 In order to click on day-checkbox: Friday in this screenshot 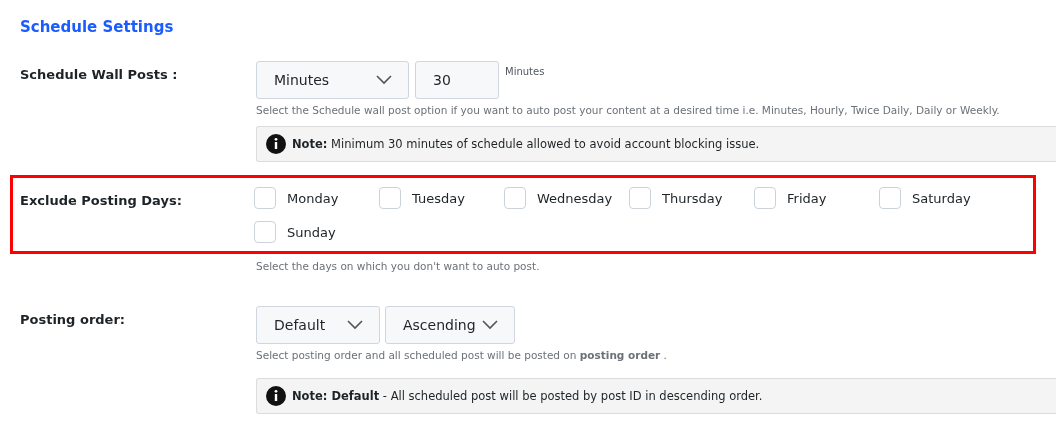, I will do `click(816, 198)`.